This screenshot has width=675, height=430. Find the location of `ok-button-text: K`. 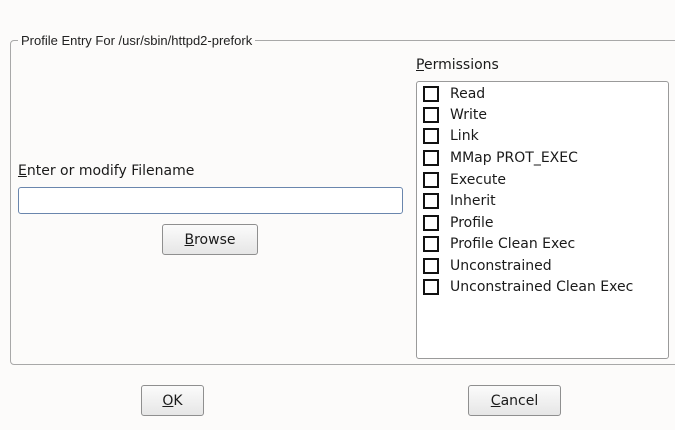

ok-button-text: K is located at coordinates (178, 400).